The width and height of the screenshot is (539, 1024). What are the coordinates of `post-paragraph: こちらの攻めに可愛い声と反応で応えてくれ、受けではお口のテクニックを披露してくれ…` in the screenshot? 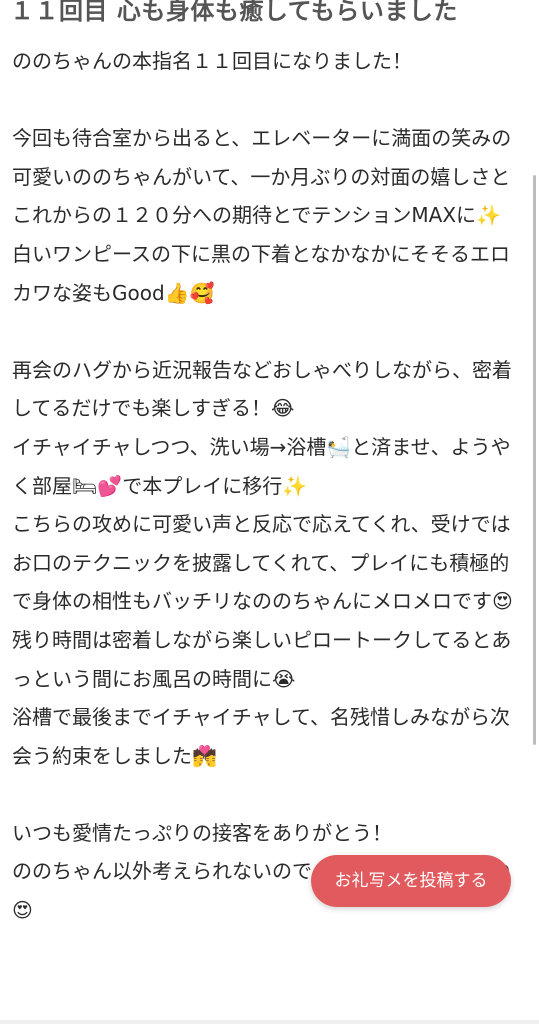 It's located at (262, 563).